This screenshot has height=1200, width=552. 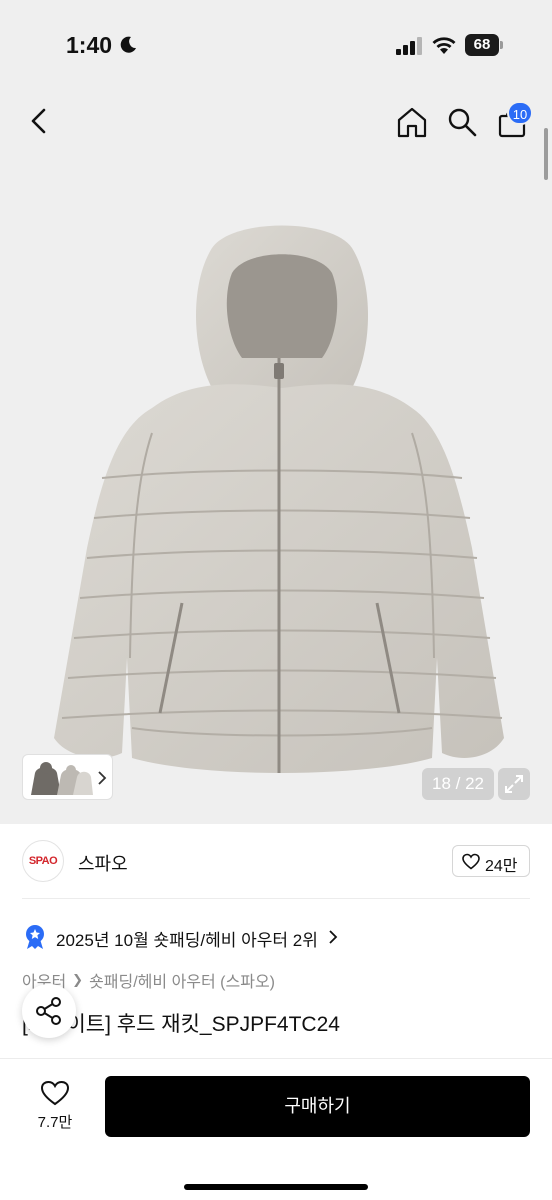 I want to click on ranking-badge-icon, so click(x=35, y=937).